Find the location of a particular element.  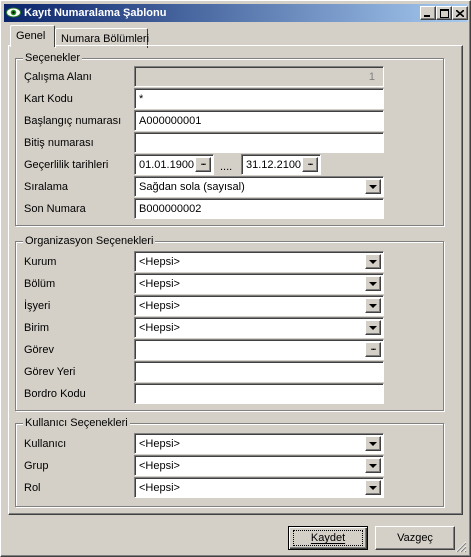

calisma-alani-label: Çalışma Alanı is located at coordinates (58, 77).